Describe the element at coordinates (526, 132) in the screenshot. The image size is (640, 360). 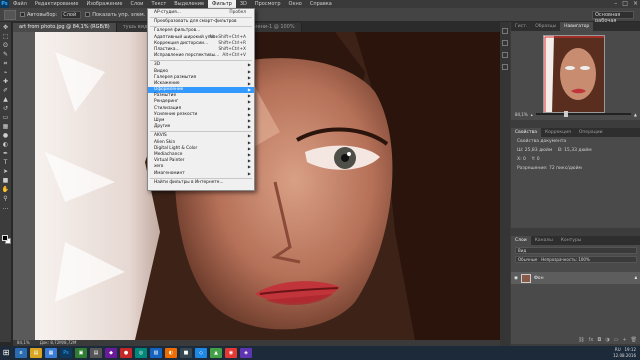
I see `tab-properties: Свойства` at that location.